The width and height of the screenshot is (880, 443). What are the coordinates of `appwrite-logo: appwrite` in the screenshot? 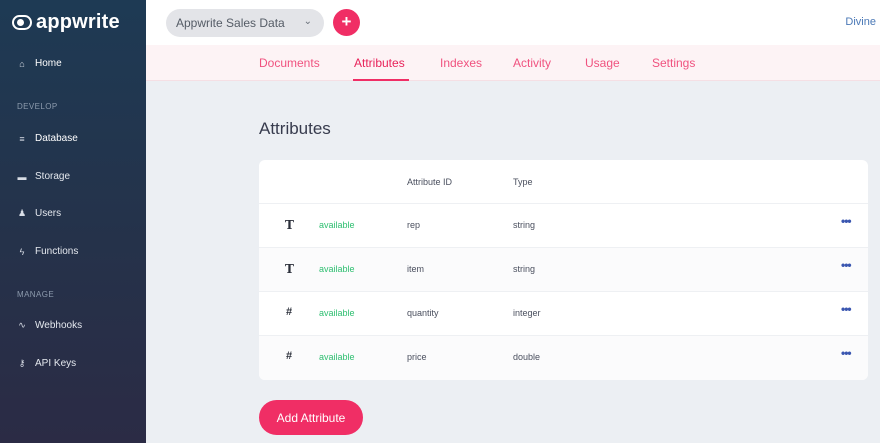 It's located at (66, 22).